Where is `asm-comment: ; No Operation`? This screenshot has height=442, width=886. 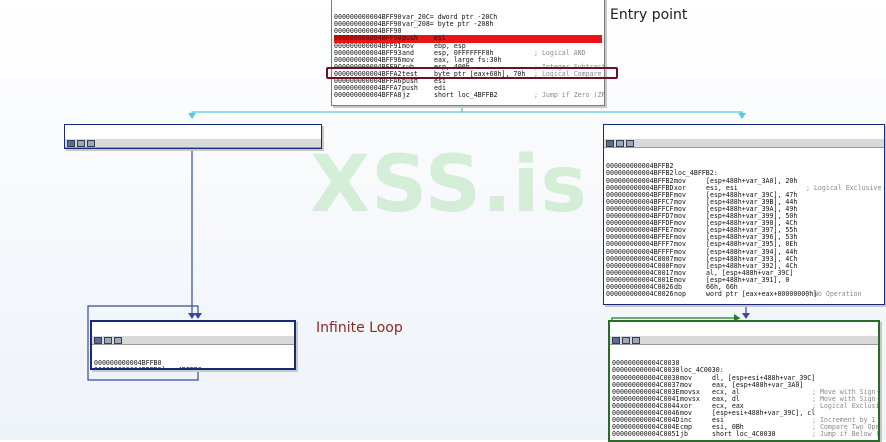
asm-comment: ; No Operation is located at coordinates (834, 294).